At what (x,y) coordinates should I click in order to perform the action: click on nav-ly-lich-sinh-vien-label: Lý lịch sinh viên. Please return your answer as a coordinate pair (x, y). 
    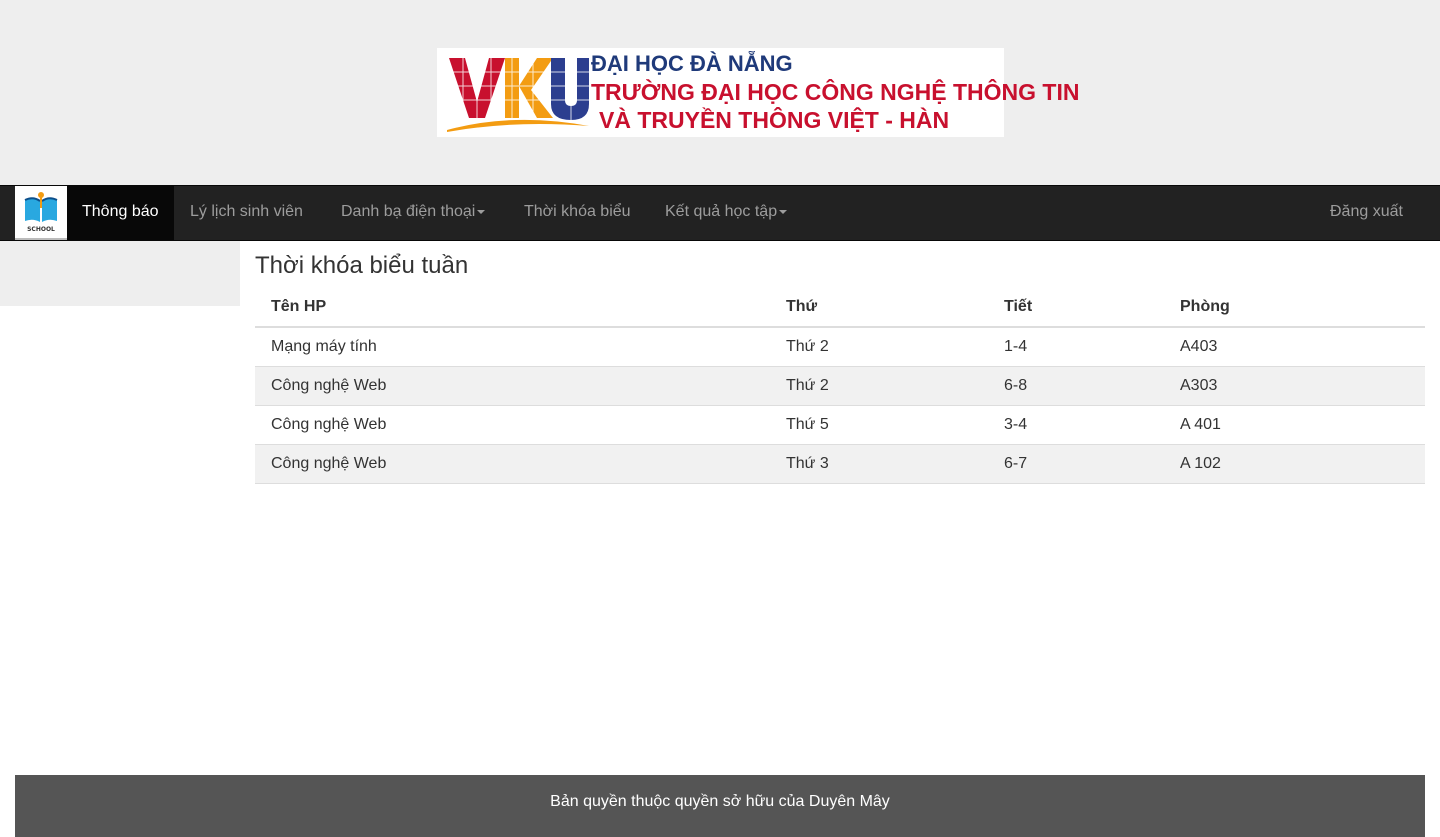
    Looking at the image, I should click on (246, 211).